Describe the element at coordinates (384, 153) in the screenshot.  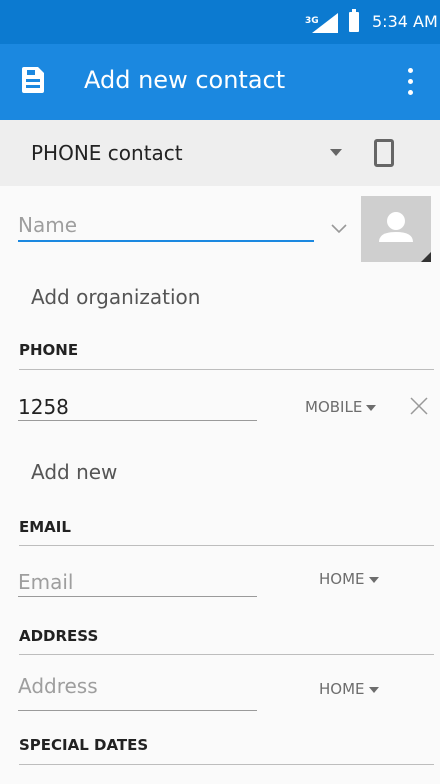
I see `phone-device-icon` at that location.